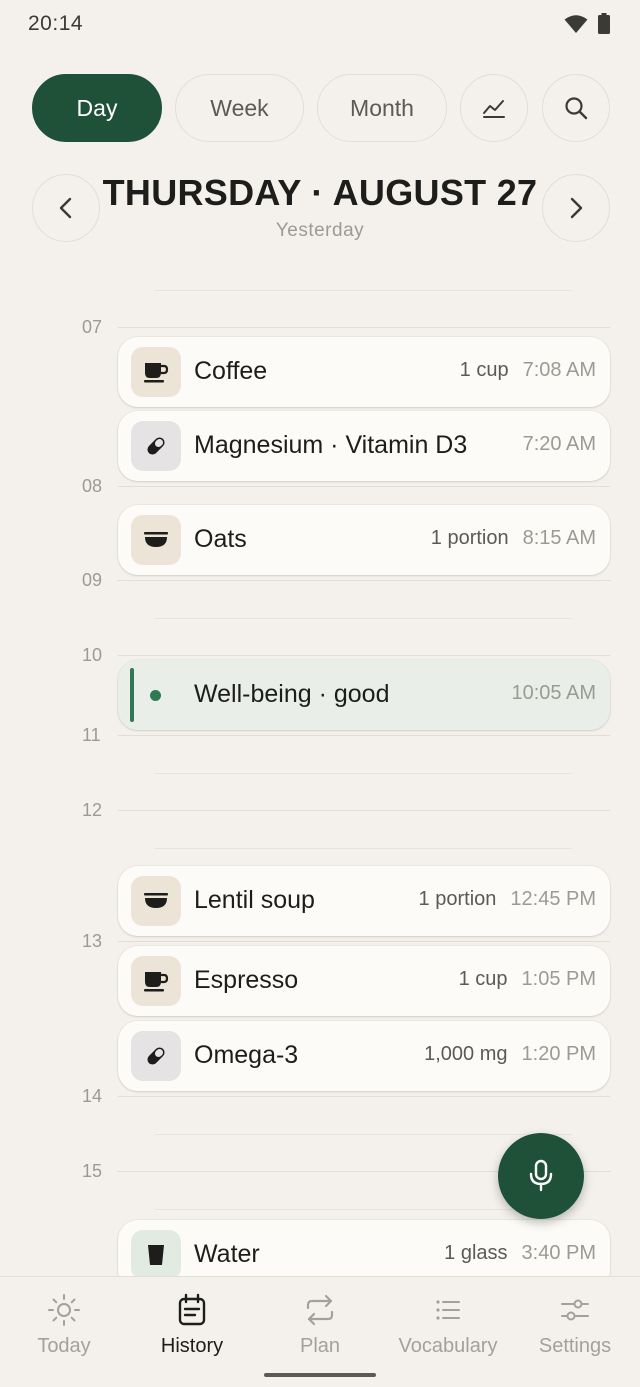 The height and width of the screenshot is (1387, 640). What do you see at coordinates (64, 1310) in the screenshot?
I see `sun-icon` at bounding box center [64, 1310].